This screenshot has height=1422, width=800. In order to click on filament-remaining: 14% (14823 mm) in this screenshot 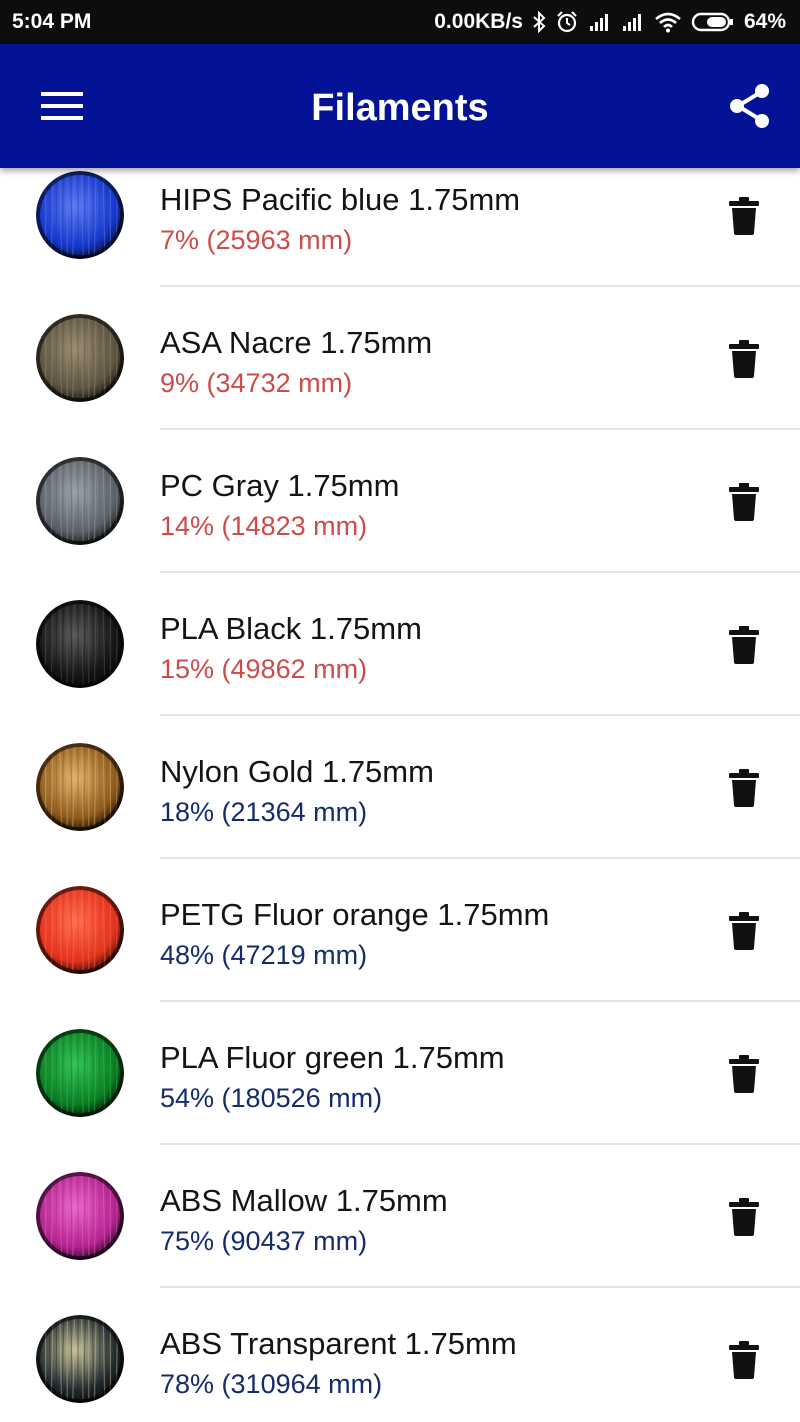, I will do `click(264, 526)`.